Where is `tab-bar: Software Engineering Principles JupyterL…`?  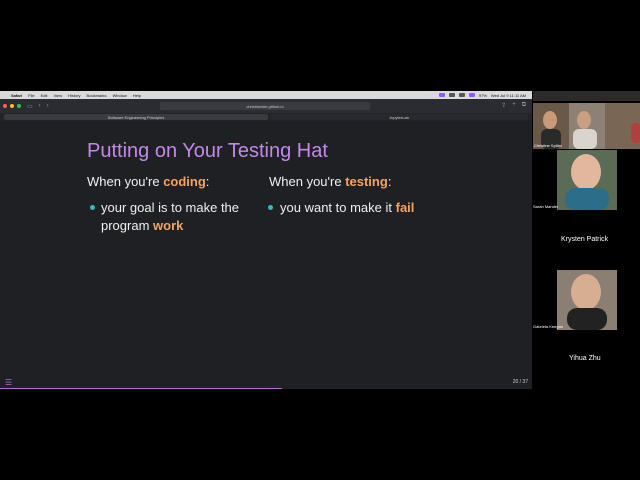 tab-bar: Software Engineering Principles JupyterL… is located at coordinates (266, 117).